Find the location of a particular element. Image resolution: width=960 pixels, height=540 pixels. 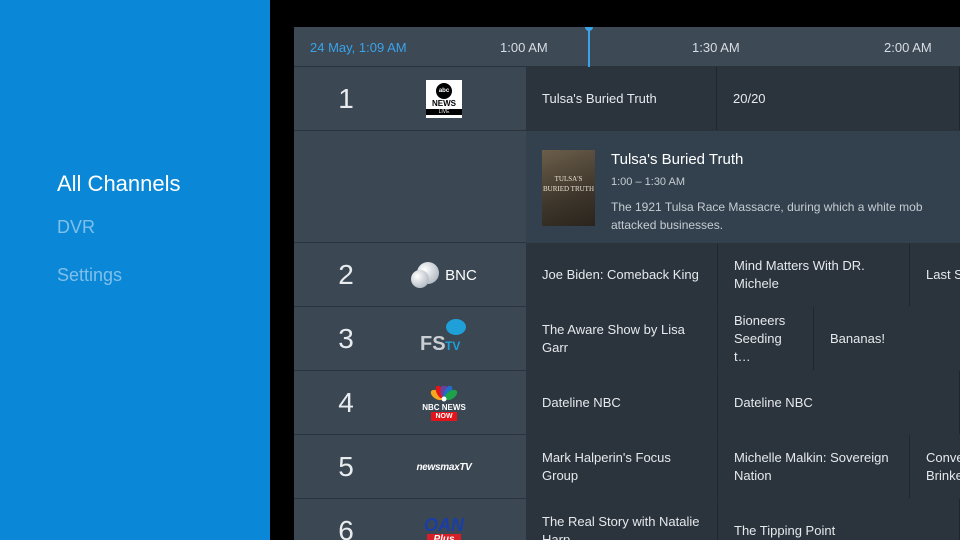

time-slot-label: 2:00 AM is located at coordinates (908, 47).